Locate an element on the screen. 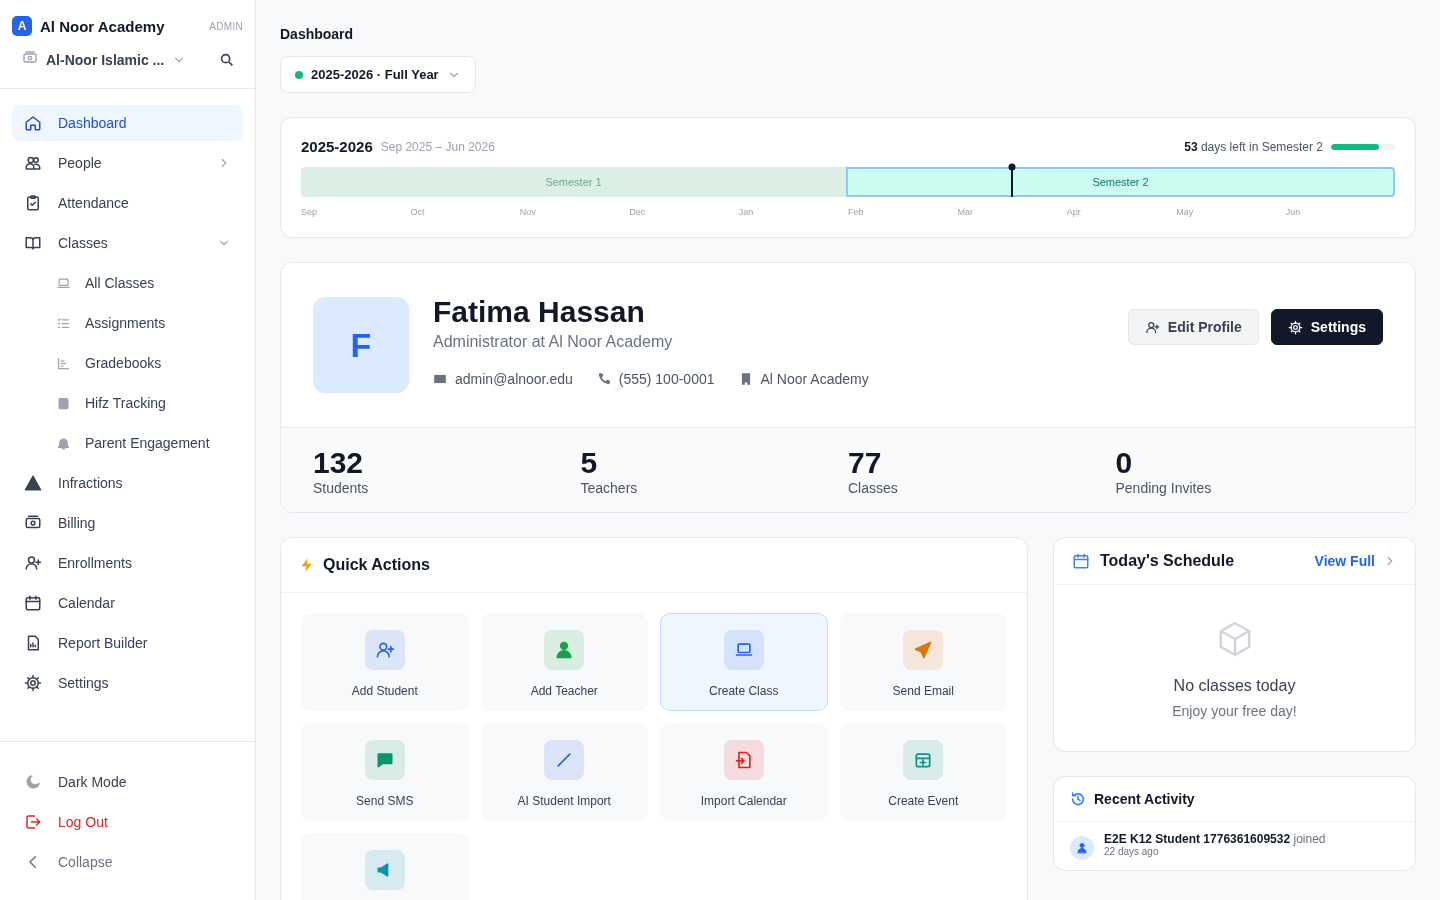 This screenshot has height=900, width=1440. home-icon is located at coordinates (33, 123).